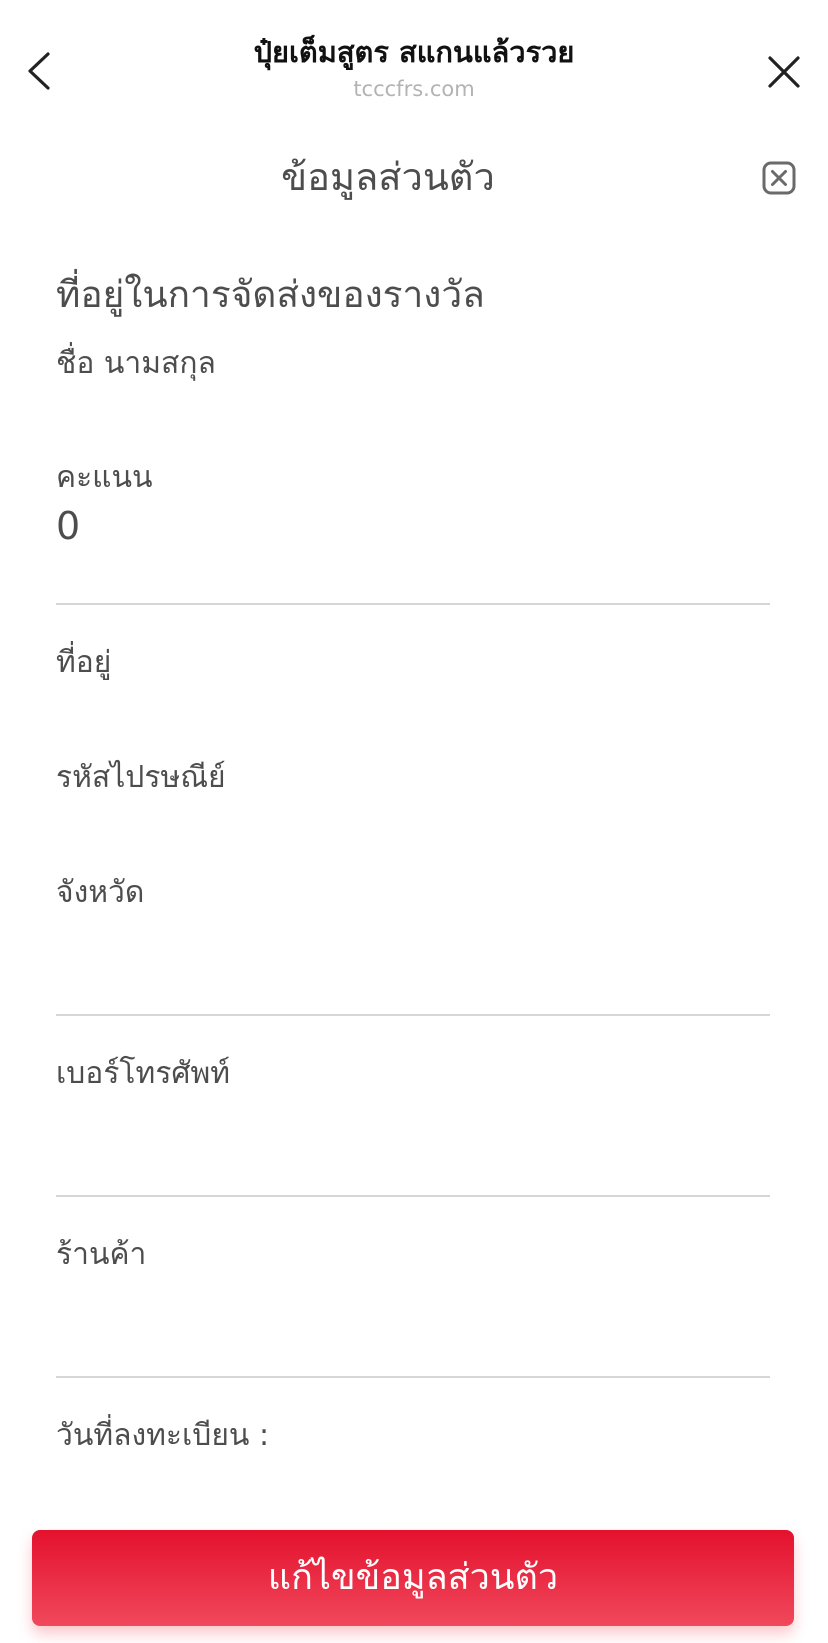  I want to click on close-icon, so click(784, 72).